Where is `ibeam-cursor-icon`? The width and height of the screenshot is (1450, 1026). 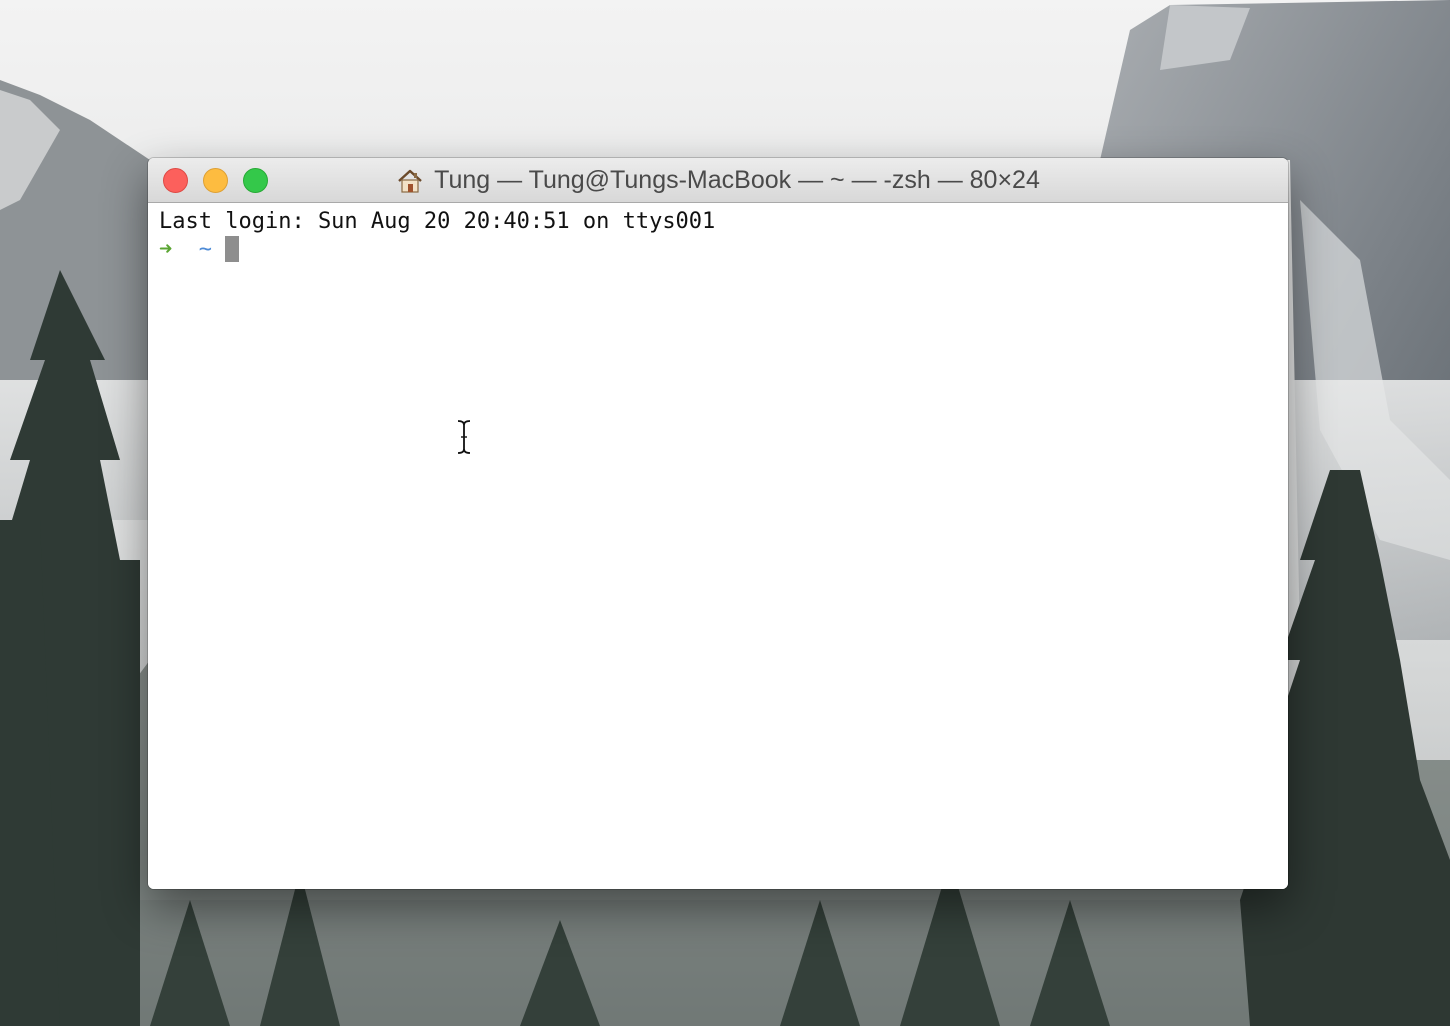
ibeam-cursor-icon is located at coordinates (464, 437).